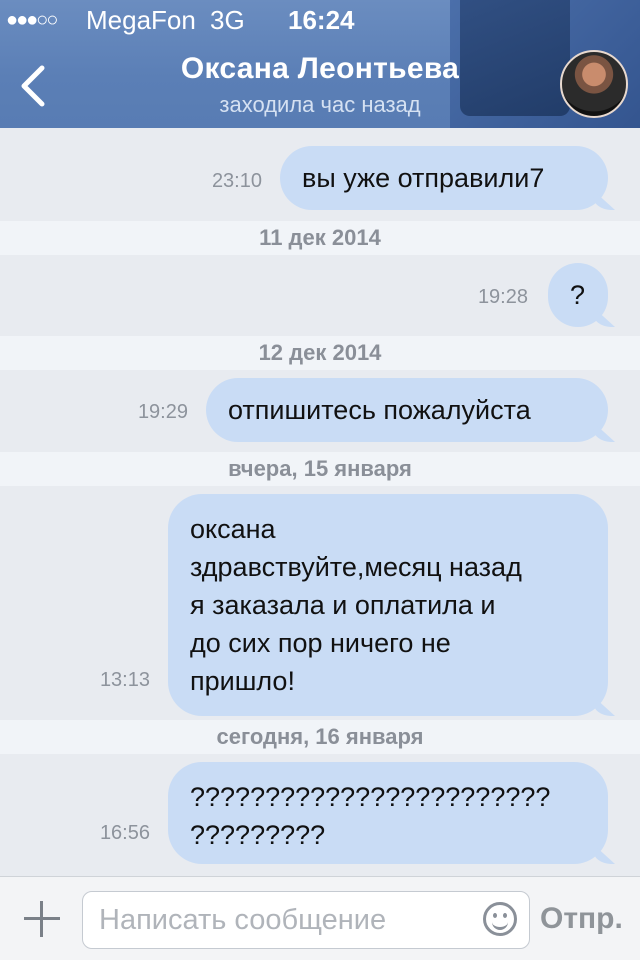 Image resolution: width=640 pixels, height=960 pixels. Describe the element at coordinates (32, 20) in the screenshot. I see `signal-strength-icon: ●●●○○` at that location.